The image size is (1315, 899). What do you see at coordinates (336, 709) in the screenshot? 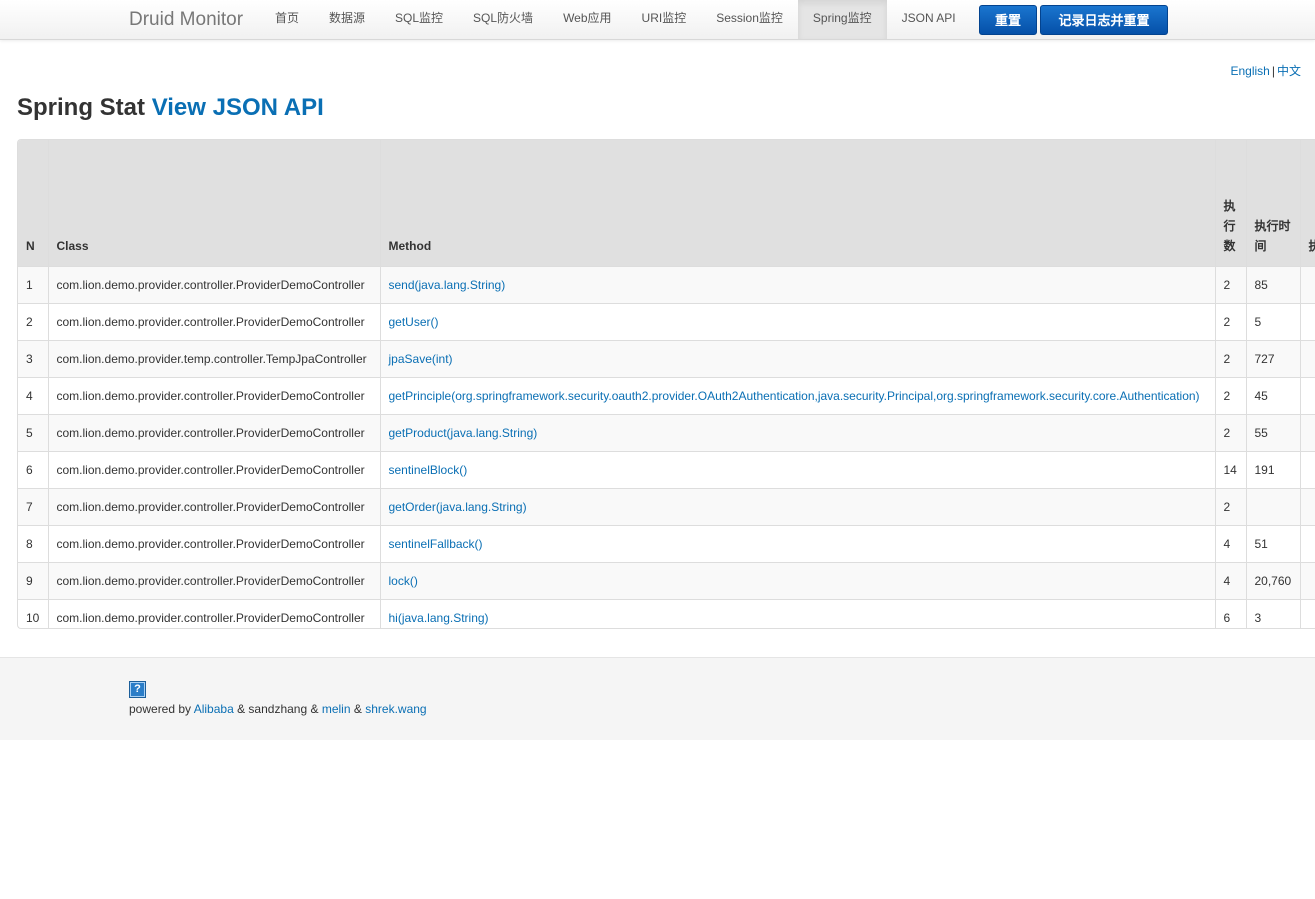
I see `melin-link: melin` at bounding box center [336, 709].